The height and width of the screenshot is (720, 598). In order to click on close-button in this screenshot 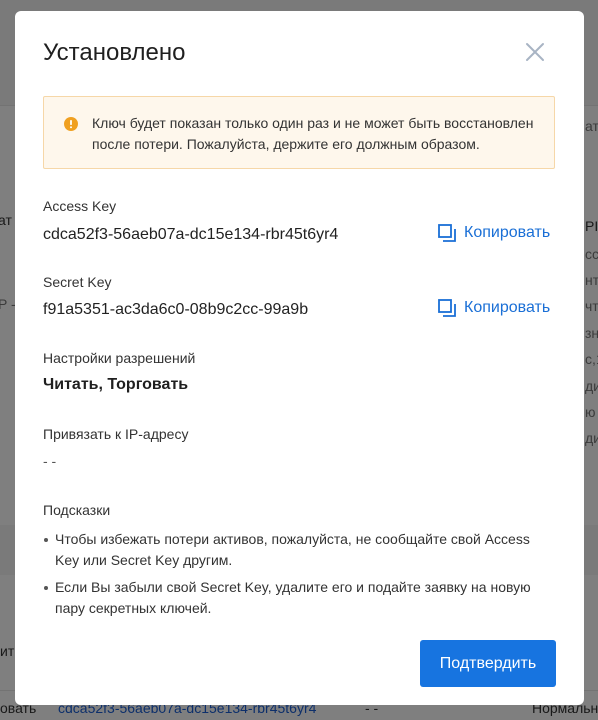, I will do `click(535, 52)`.